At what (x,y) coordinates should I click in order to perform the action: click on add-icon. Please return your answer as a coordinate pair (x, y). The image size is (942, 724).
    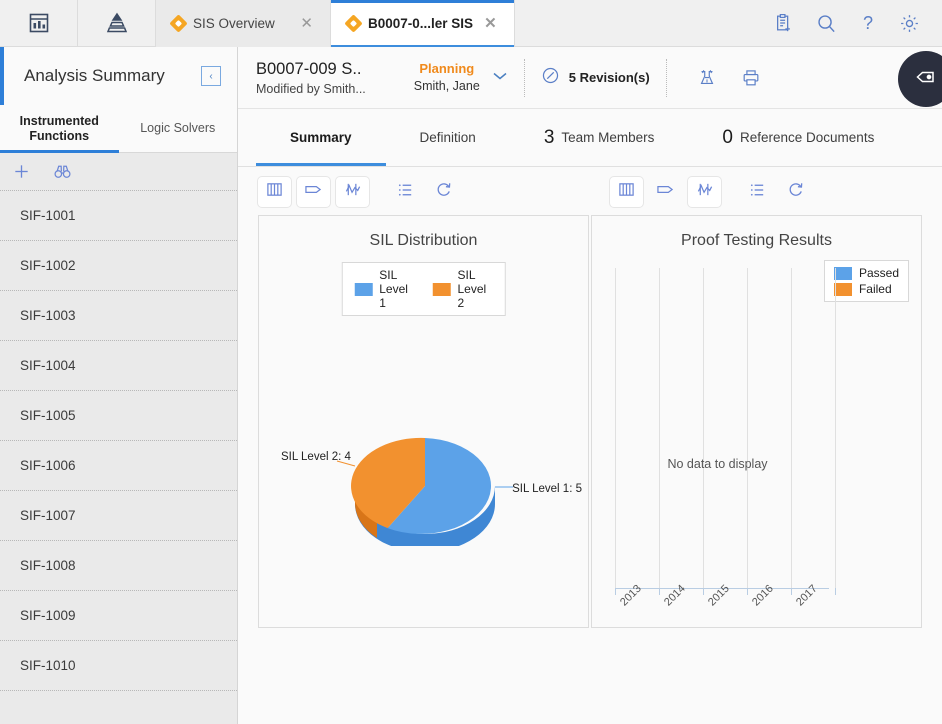
    Looking at the image, I should click on (21, 171).